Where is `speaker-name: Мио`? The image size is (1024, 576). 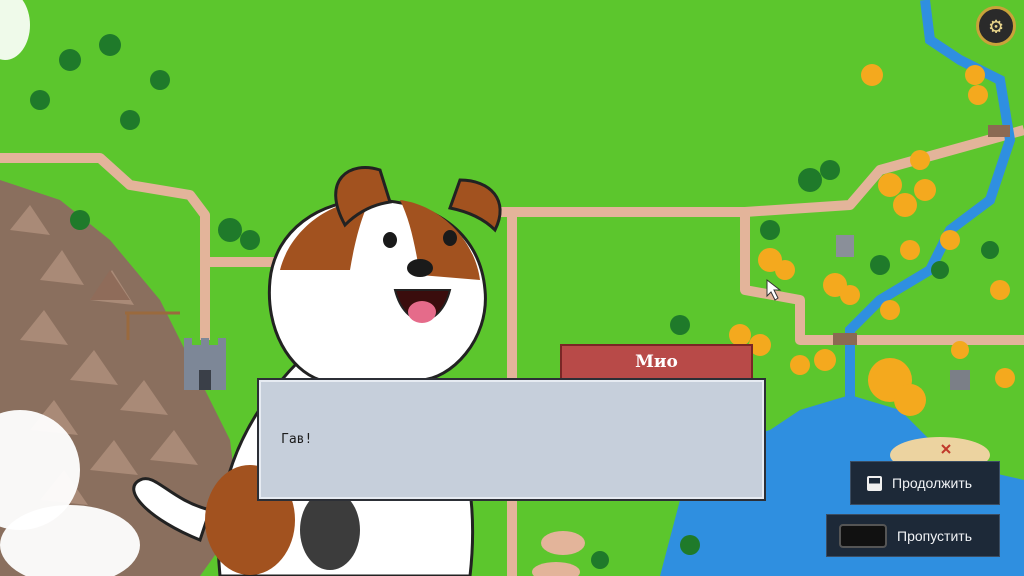 speaker-name: Мио is located at coordinates (656, 362).